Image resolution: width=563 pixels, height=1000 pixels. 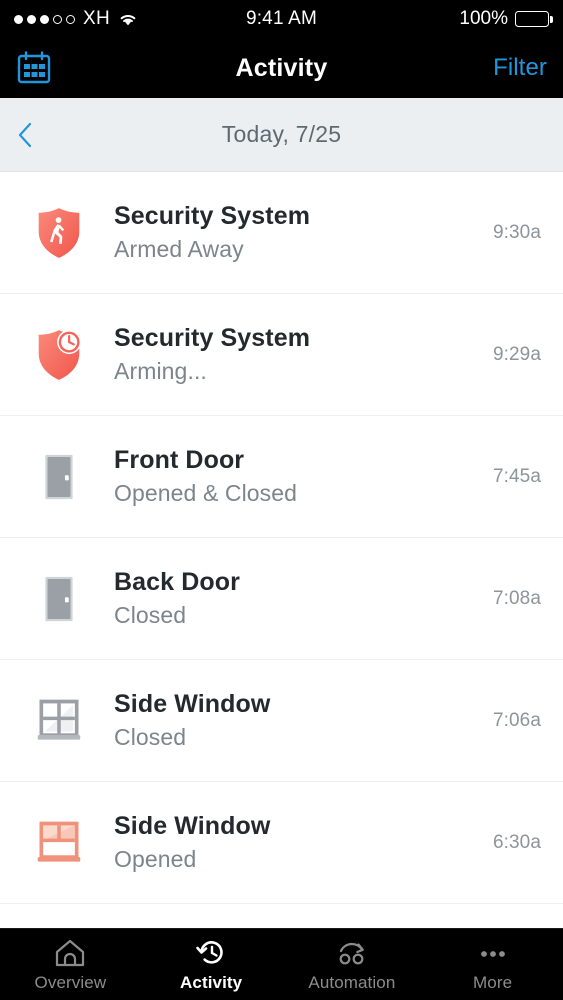 I want to click on tab-overview: Overview, so click(x=70, y=964).